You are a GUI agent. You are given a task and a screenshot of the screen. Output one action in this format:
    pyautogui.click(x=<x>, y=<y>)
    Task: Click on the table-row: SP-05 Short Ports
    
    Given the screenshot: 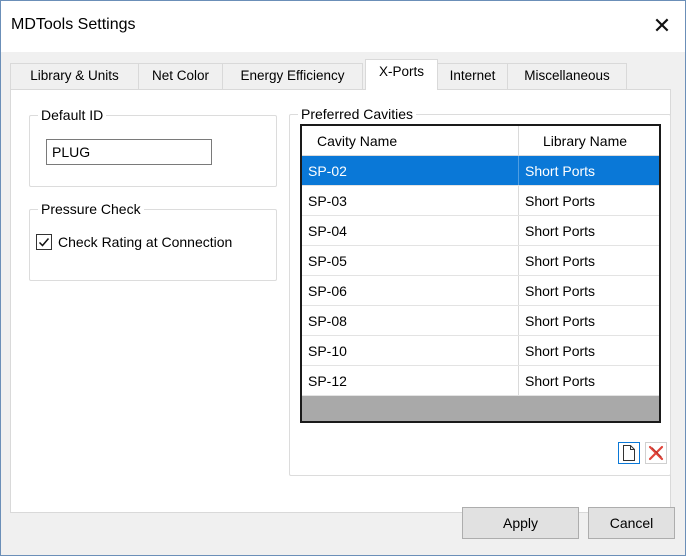 What is the action you would take?
    pyautogui.click(x=480, y=261)
    